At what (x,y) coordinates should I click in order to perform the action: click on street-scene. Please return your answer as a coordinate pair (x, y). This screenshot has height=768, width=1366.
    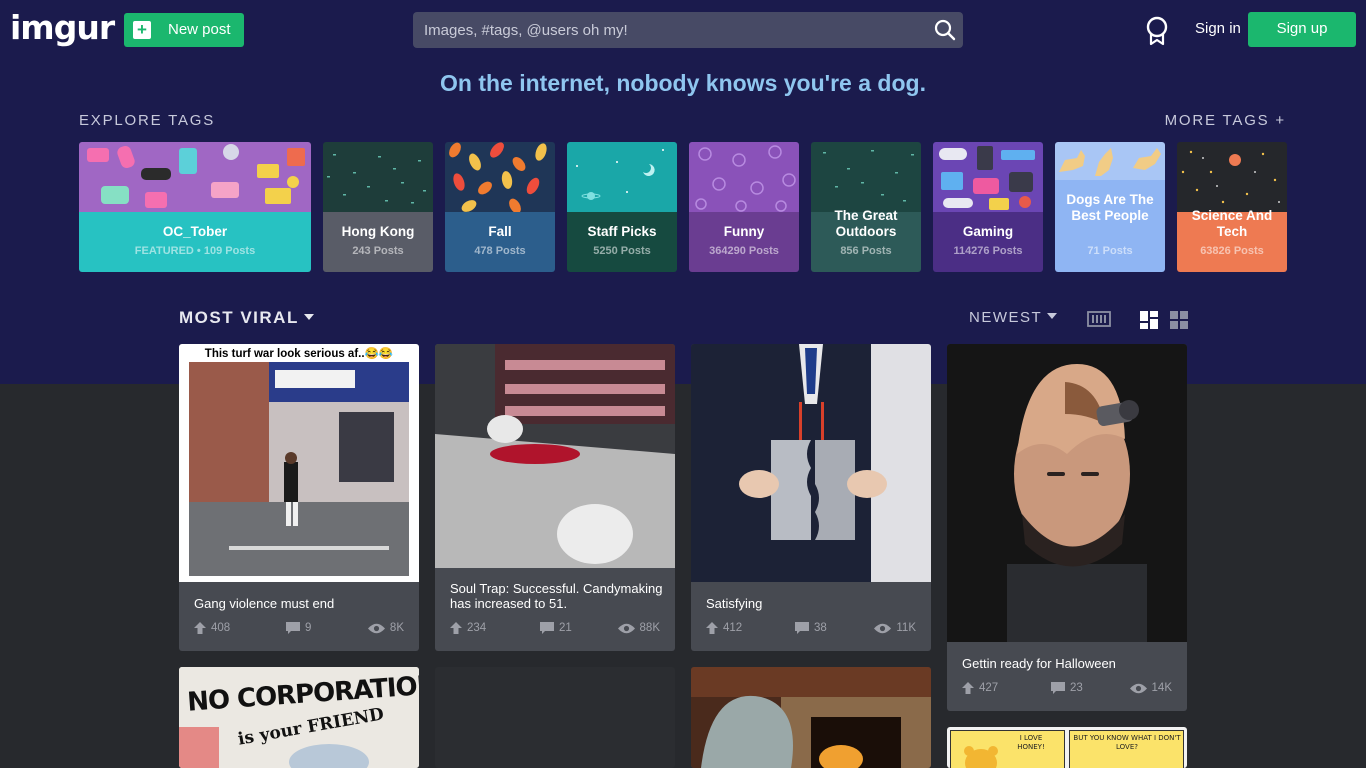
    Looking at the image, I should click on (299, 469).